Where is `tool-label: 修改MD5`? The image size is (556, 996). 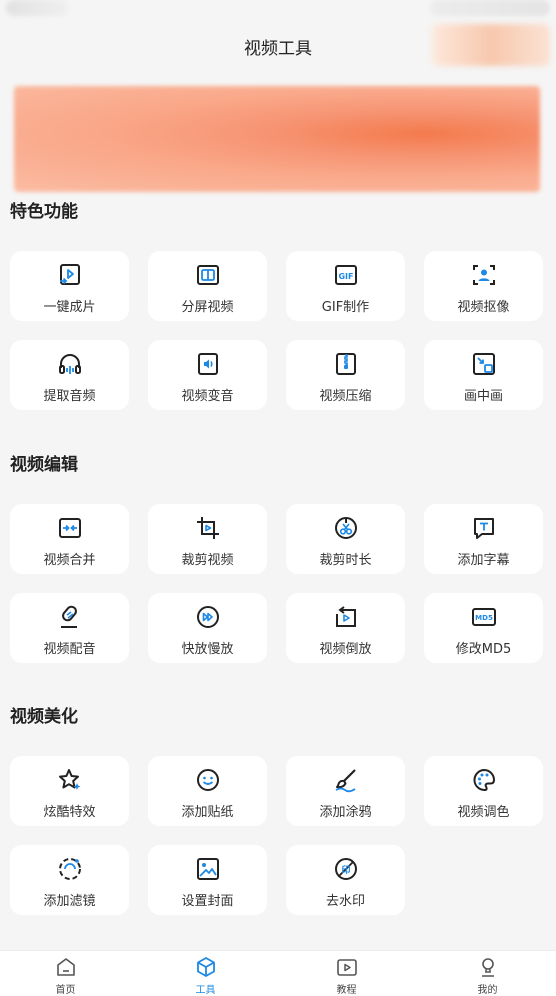 tool-label: 修改MD5 is located at coordinates (483, 649).